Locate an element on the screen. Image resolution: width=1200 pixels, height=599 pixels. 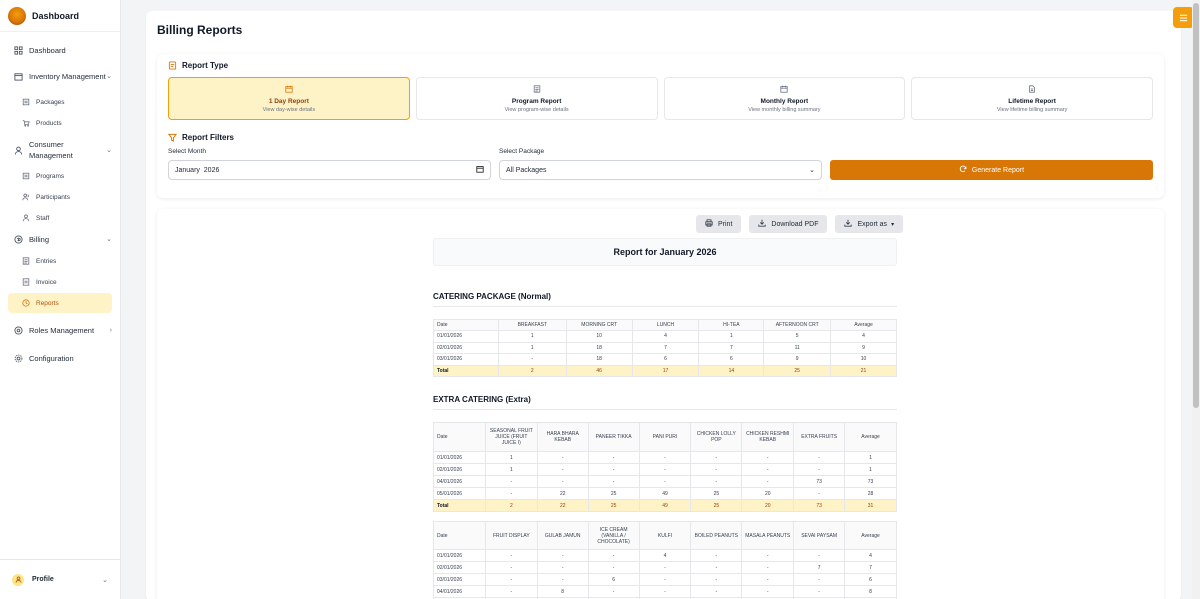
print-button: Print is located at coordinates (719, 224).